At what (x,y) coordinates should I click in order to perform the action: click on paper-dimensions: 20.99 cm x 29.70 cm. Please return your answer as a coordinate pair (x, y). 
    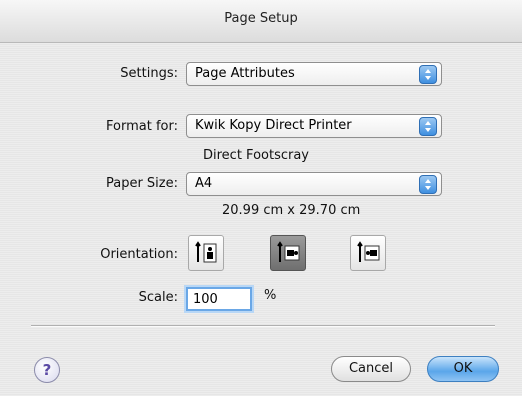
    Looking at the image, I should click on (291, 210).